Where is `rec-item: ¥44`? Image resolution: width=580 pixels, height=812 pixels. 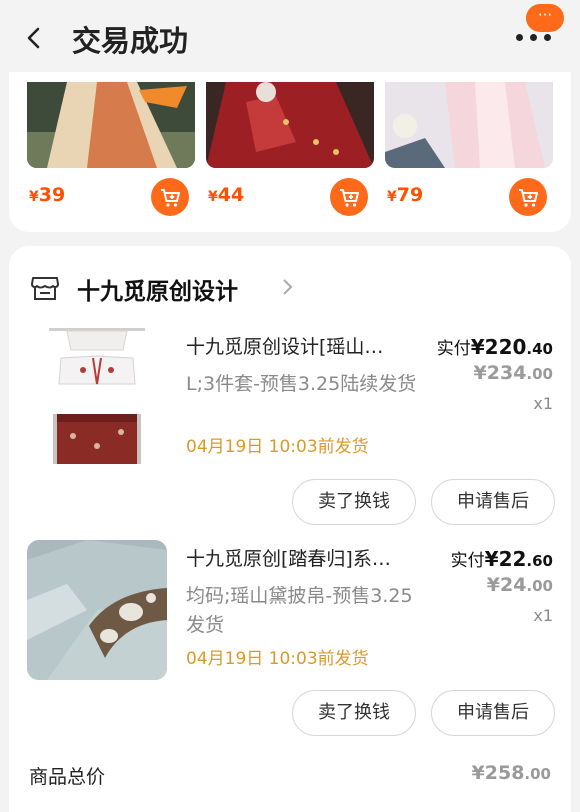 rec-item: ¥44 is located at coordinates (290, 152).